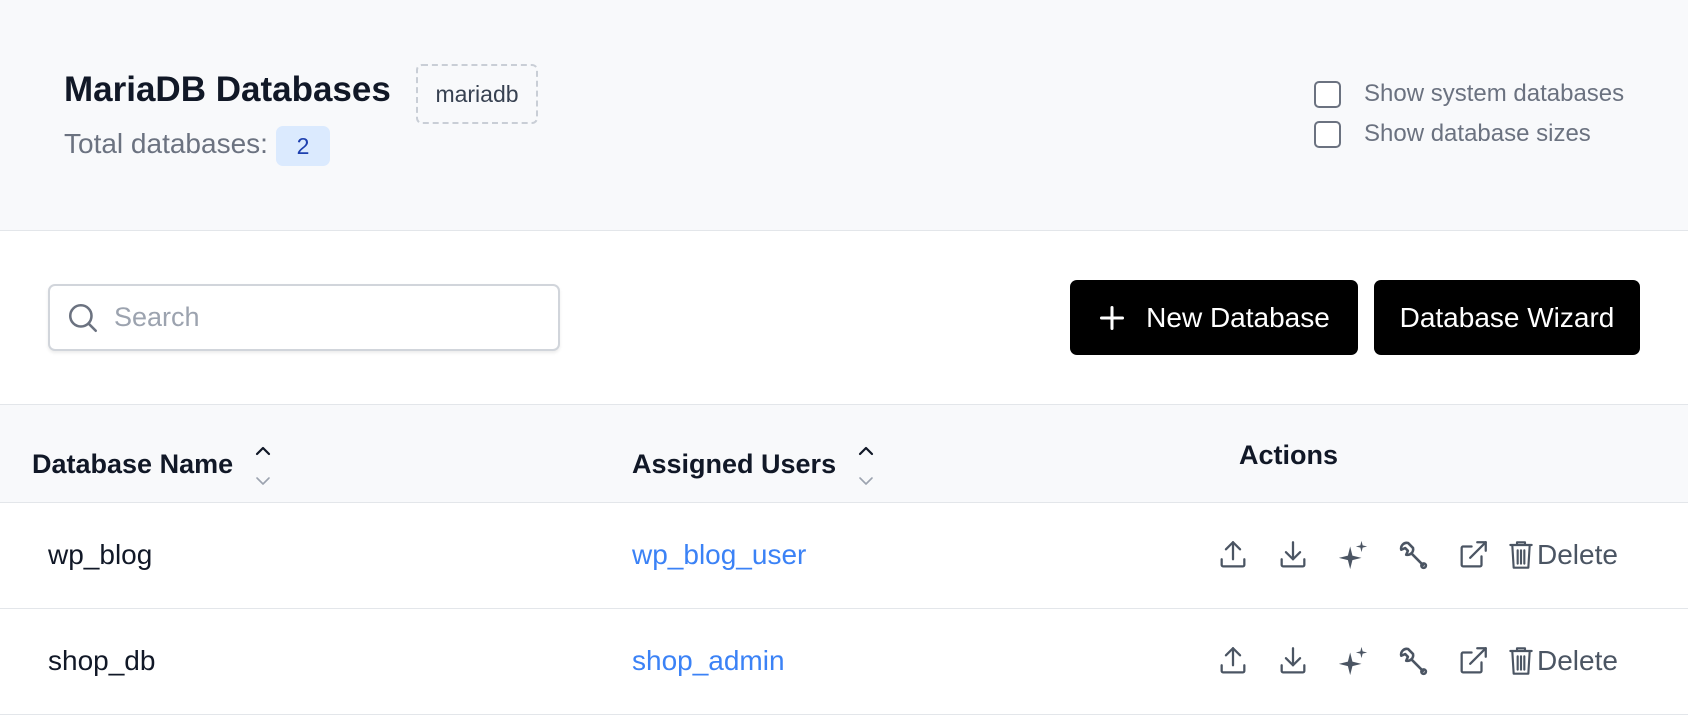 This screenshot has height=715, width=1688. What do you see at coordinates (1238, 317) in the screenshot?
I see `new-database-label: New Database` at bounding box center [1238, 317].